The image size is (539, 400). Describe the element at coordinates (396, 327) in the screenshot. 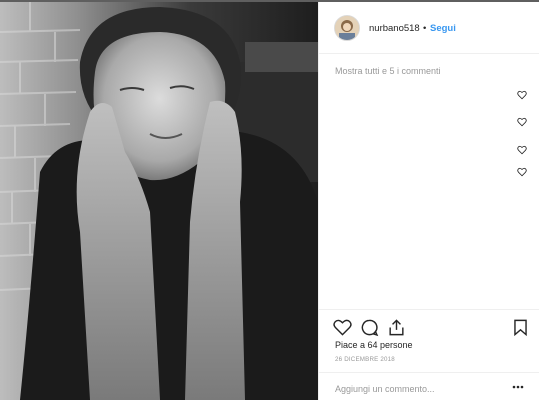

I see `share-icon` at that location.